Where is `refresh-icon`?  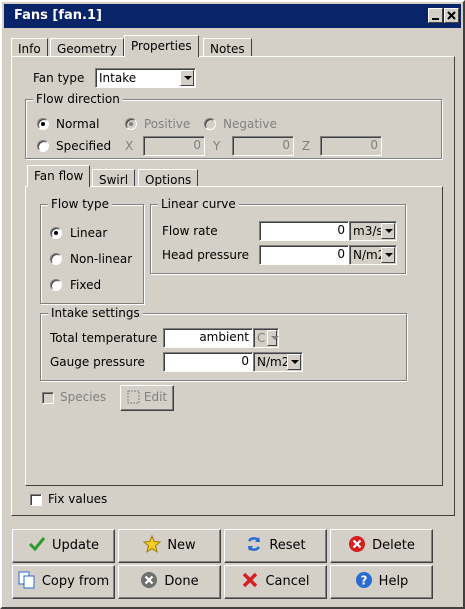
refresh-icon is located at coordinates (254, 543).